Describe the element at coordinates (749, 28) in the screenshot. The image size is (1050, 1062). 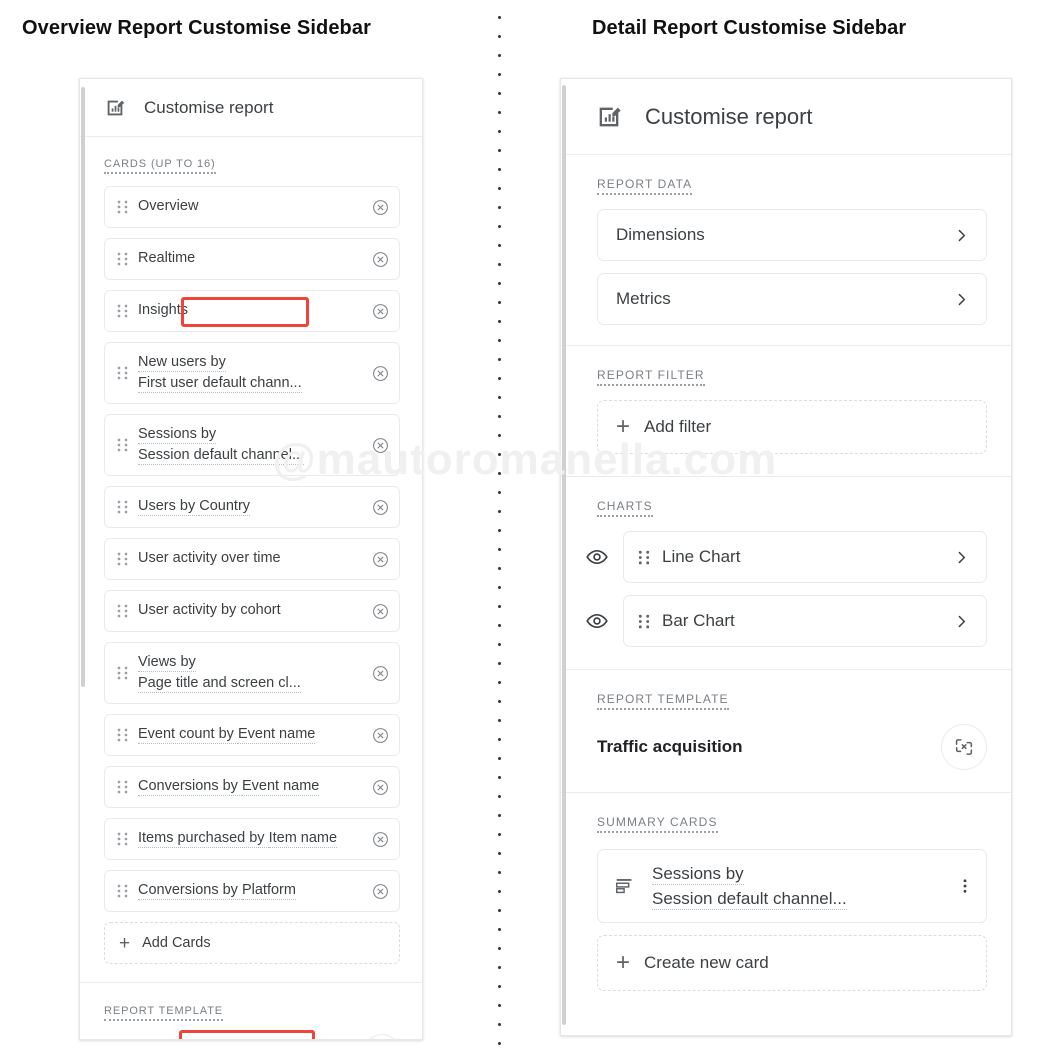
I see `detail-column-title: Detail Report Customise Sidebar` at that location.